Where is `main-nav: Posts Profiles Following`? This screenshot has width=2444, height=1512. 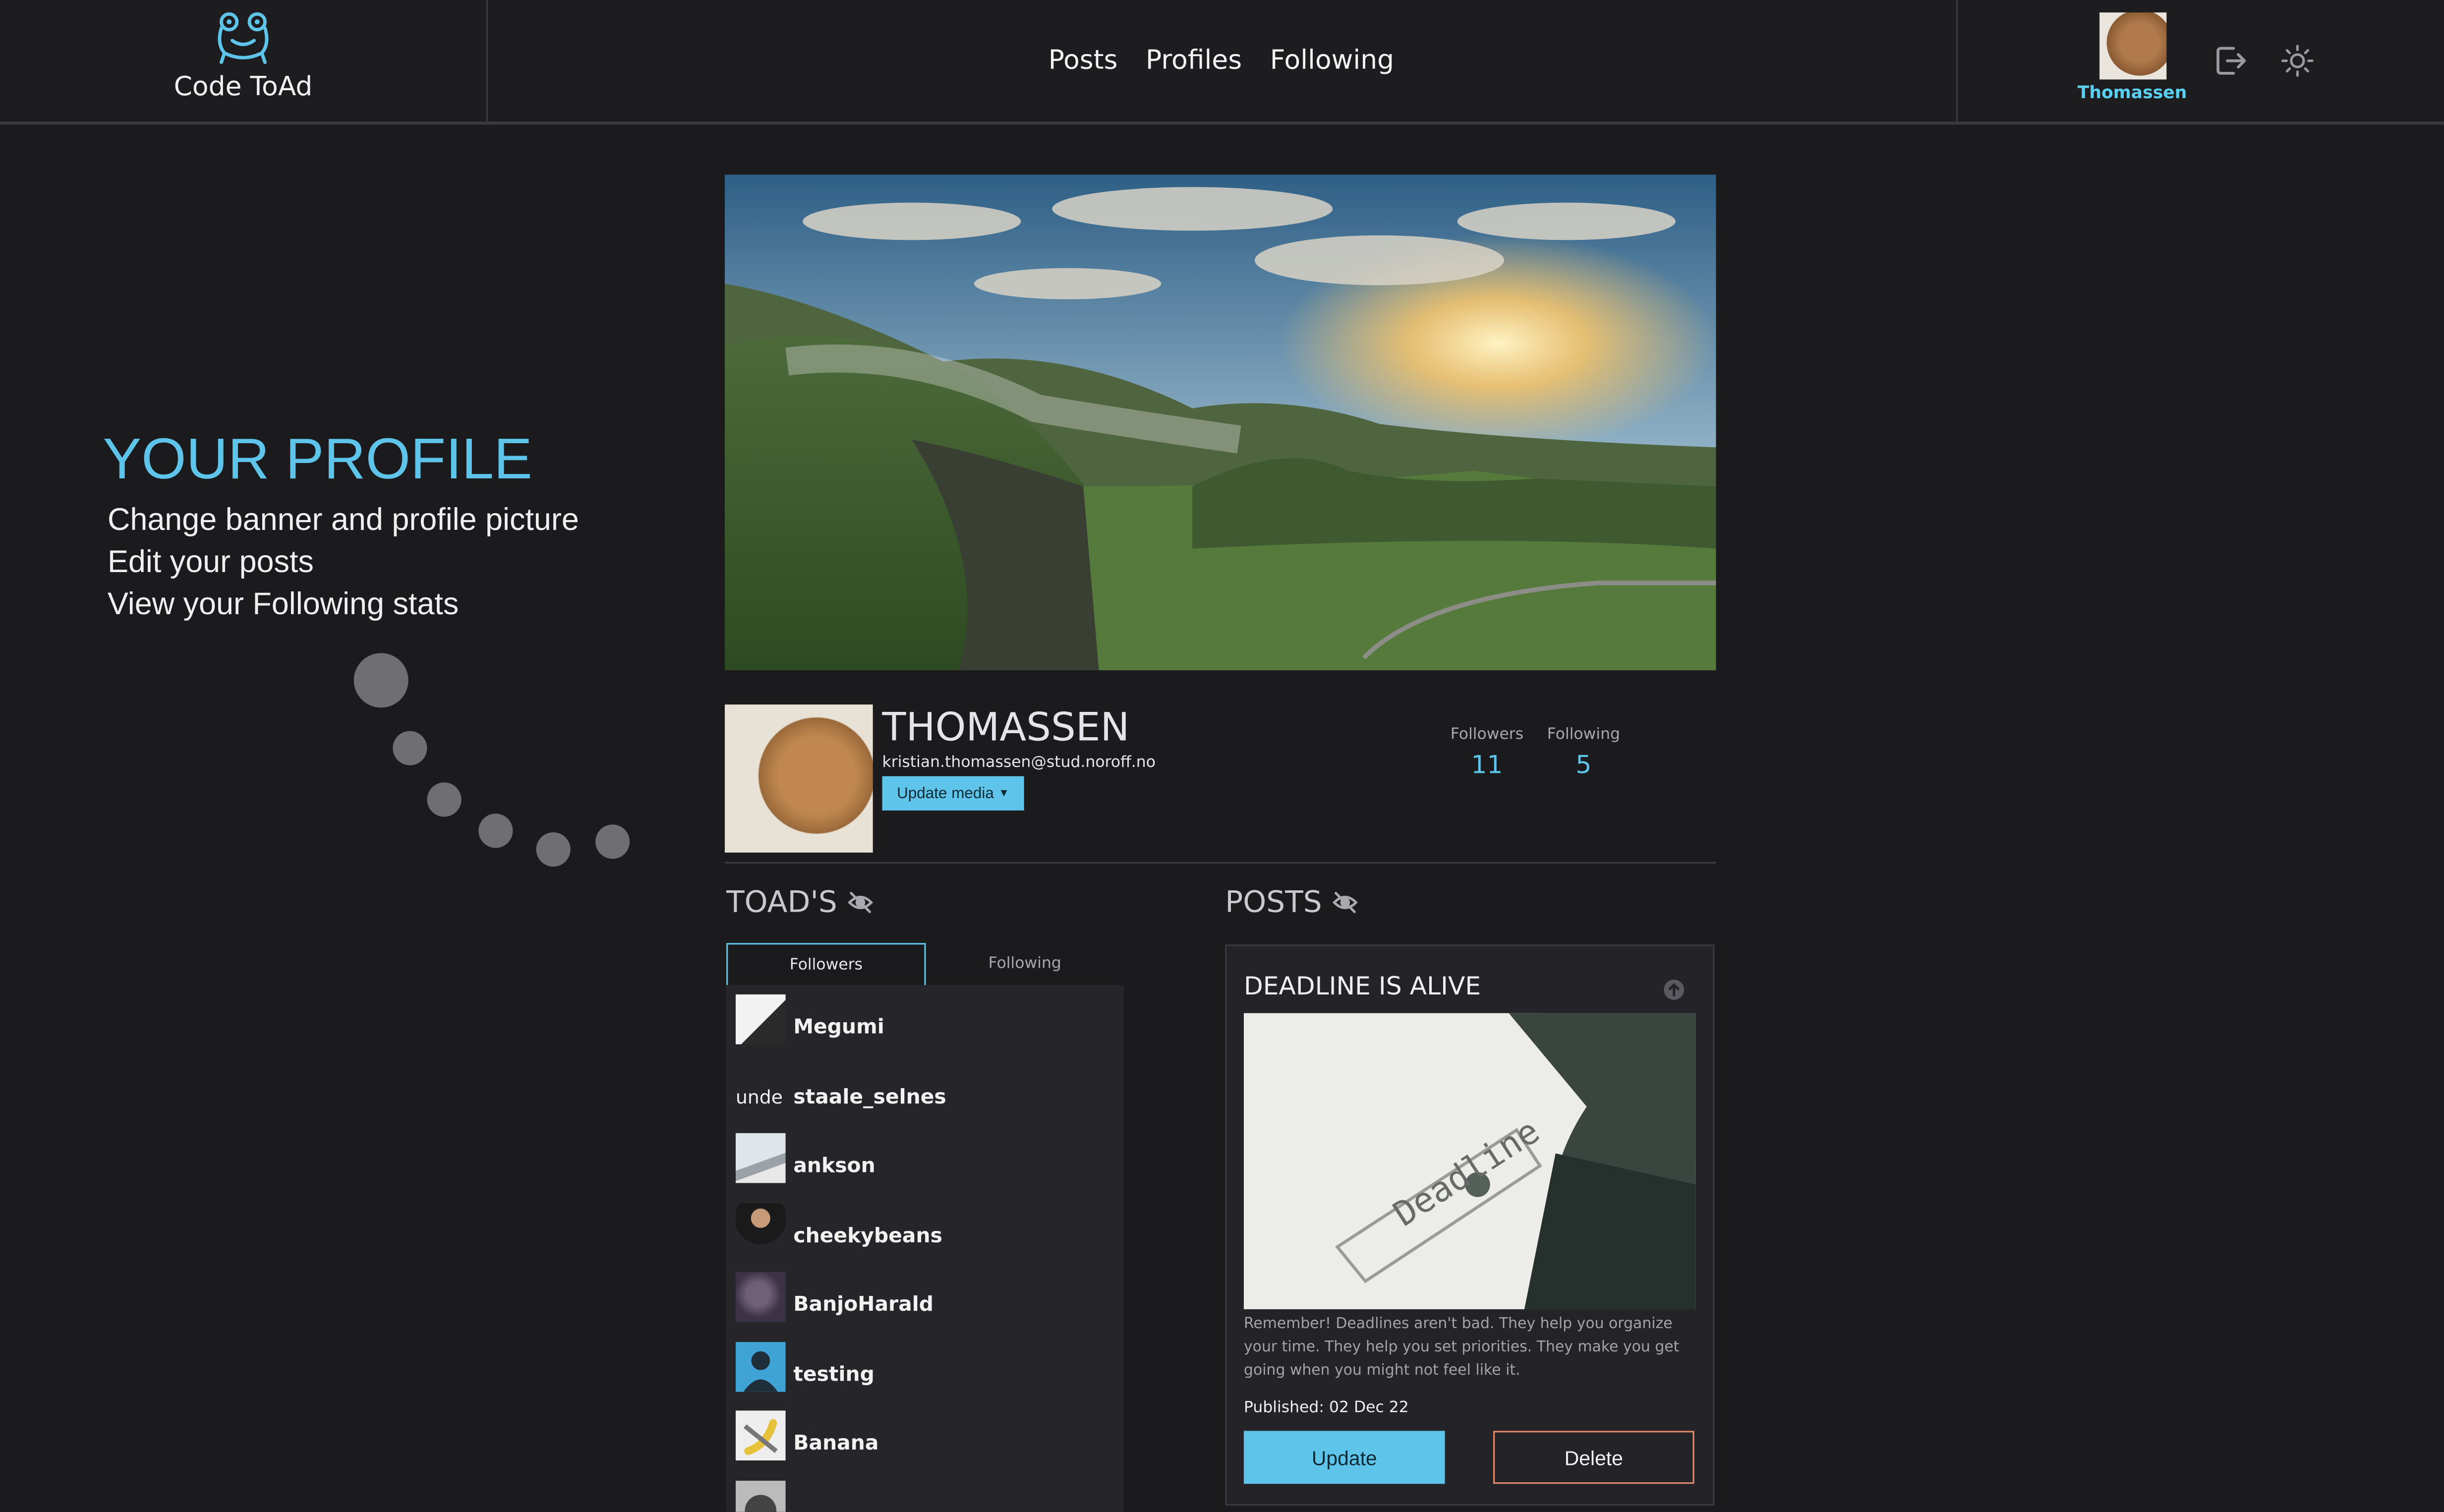 main-nav: Posts Profiles Following is located at coordinates (1221, 60).